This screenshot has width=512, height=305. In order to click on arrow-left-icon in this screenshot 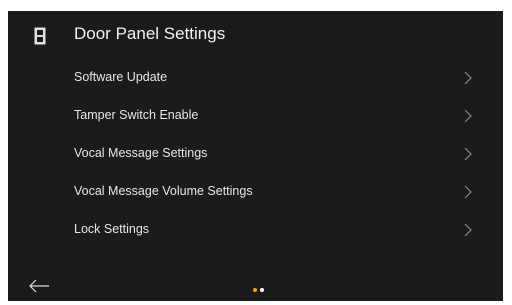, I will do `click(39, 286)`.